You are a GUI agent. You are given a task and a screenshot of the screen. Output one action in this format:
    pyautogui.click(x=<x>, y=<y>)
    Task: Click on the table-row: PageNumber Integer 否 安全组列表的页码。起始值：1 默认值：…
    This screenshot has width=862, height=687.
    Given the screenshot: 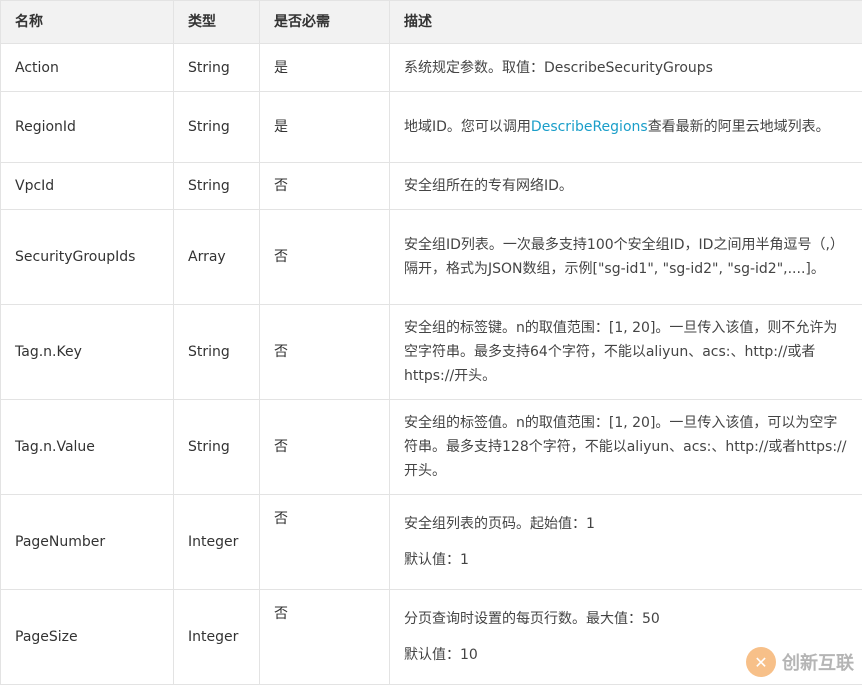 What is the action you would take?
    pyautogui.click(x=431, y=542)
    